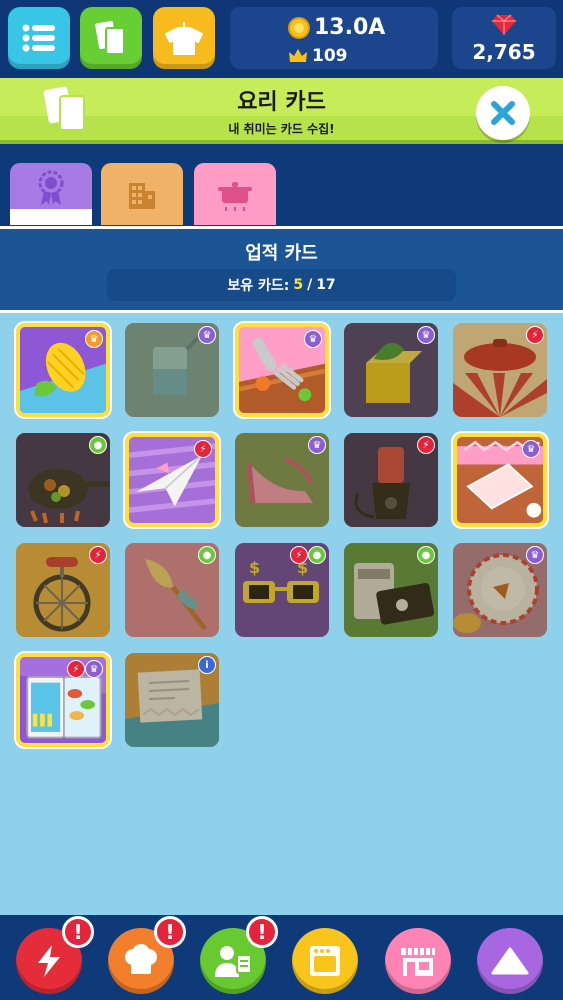 The height and width of the screenshot is (1000, 563). Describe the element at coordinates (391, 590) in the screenshot. I see `card-black-card: ●` at that location.